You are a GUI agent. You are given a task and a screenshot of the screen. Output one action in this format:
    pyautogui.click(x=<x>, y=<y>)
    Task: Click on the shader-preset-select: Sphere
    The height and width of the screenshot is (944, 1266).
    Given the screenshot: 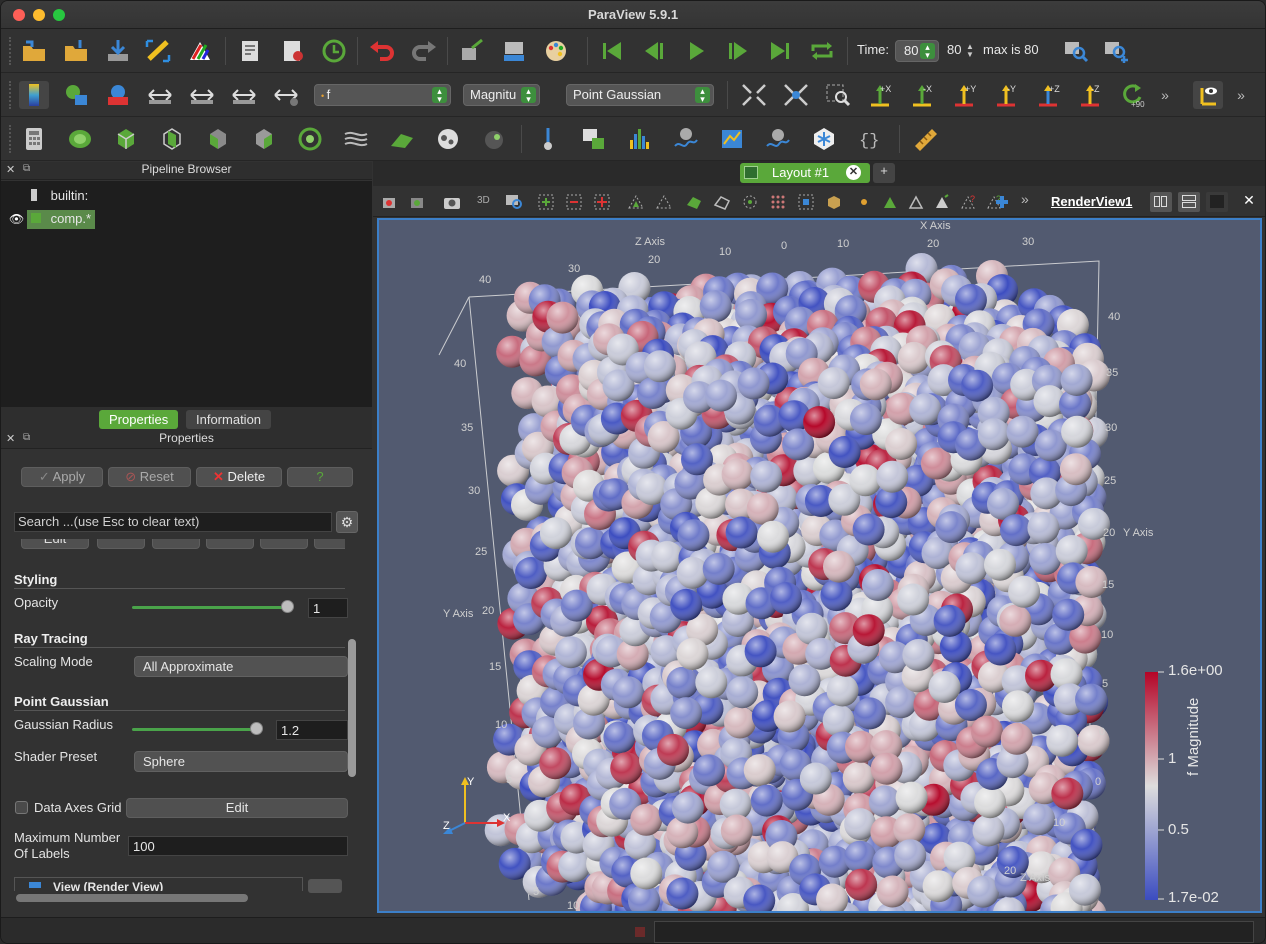 What is the action you would take?
    pyautogui.click(x=241, y=761)
    